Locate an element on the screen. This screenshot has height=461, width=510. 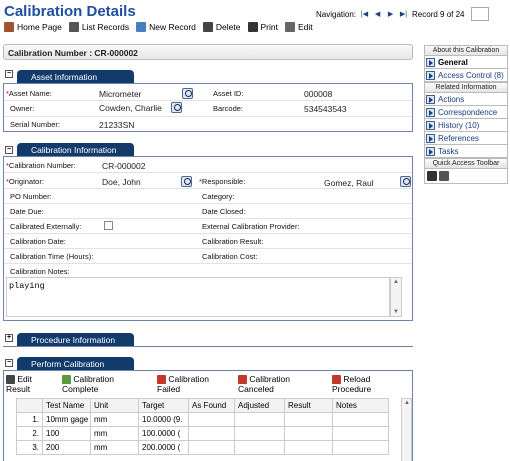
record-jump-input is located at coordinates (479, 14).